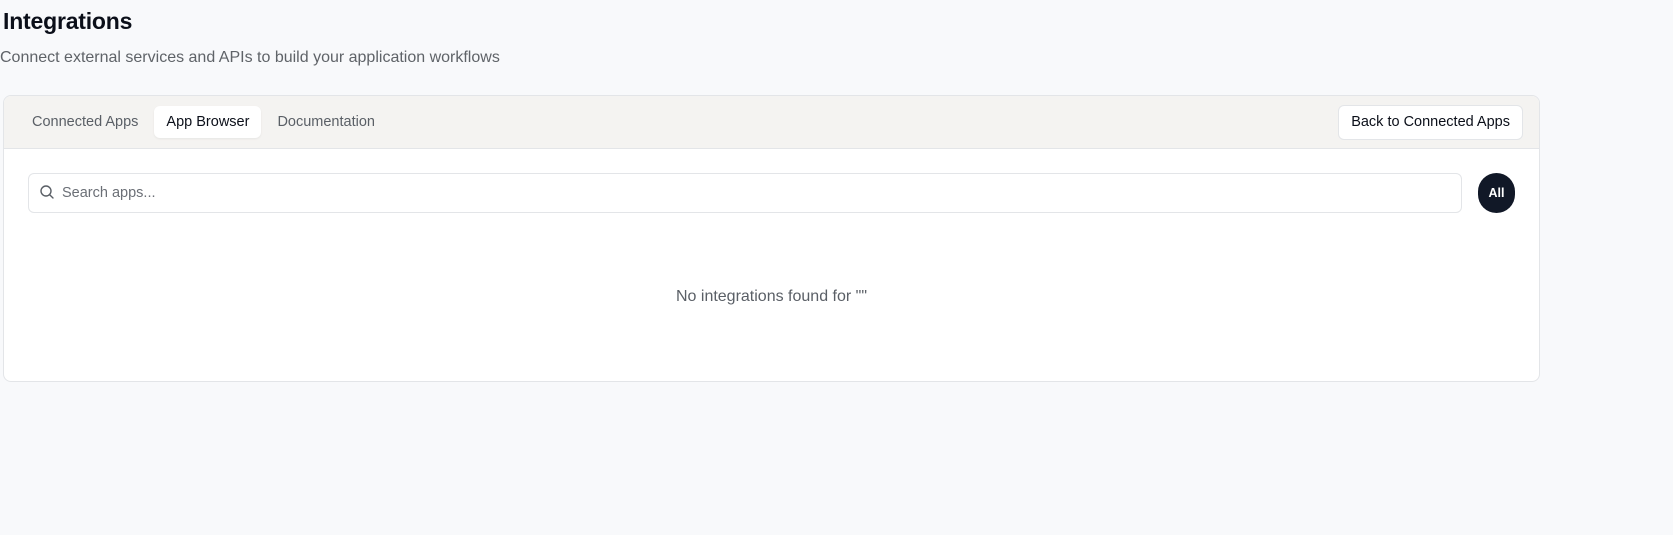 The image size is (1673, 535). What do you see at coordinates (68, 21) in the screenshot?
I see `page-title: Integrations` at bounding box center [68, 21].